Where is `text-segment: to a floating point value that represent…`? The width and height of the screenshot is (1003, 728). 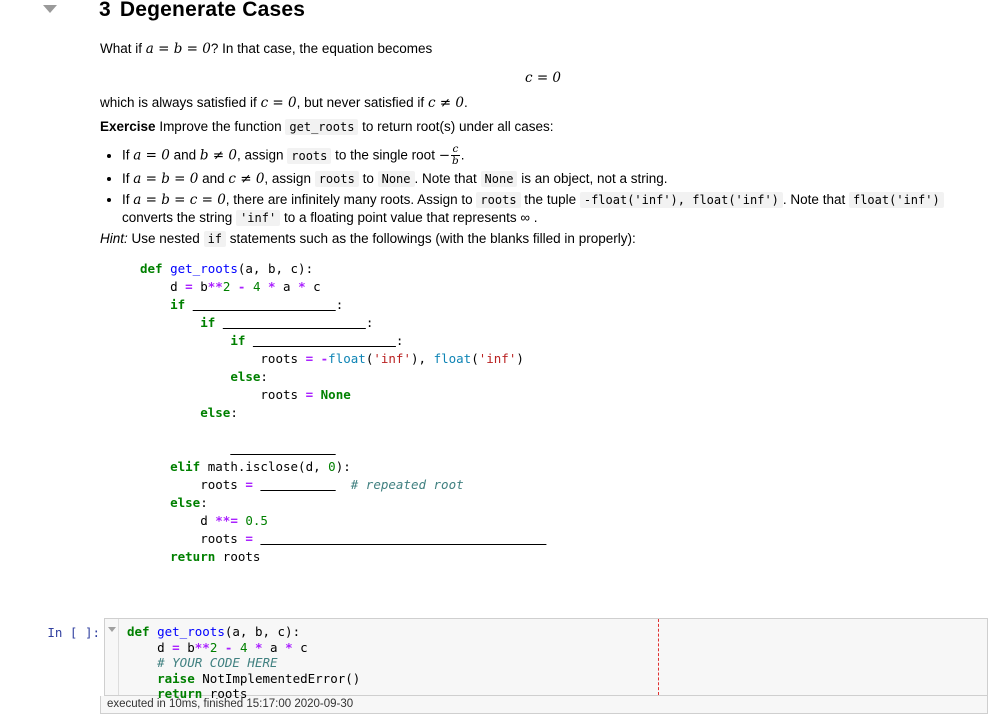 text-segment: to a floating point value that represent… is located at coordinates (409, 218).